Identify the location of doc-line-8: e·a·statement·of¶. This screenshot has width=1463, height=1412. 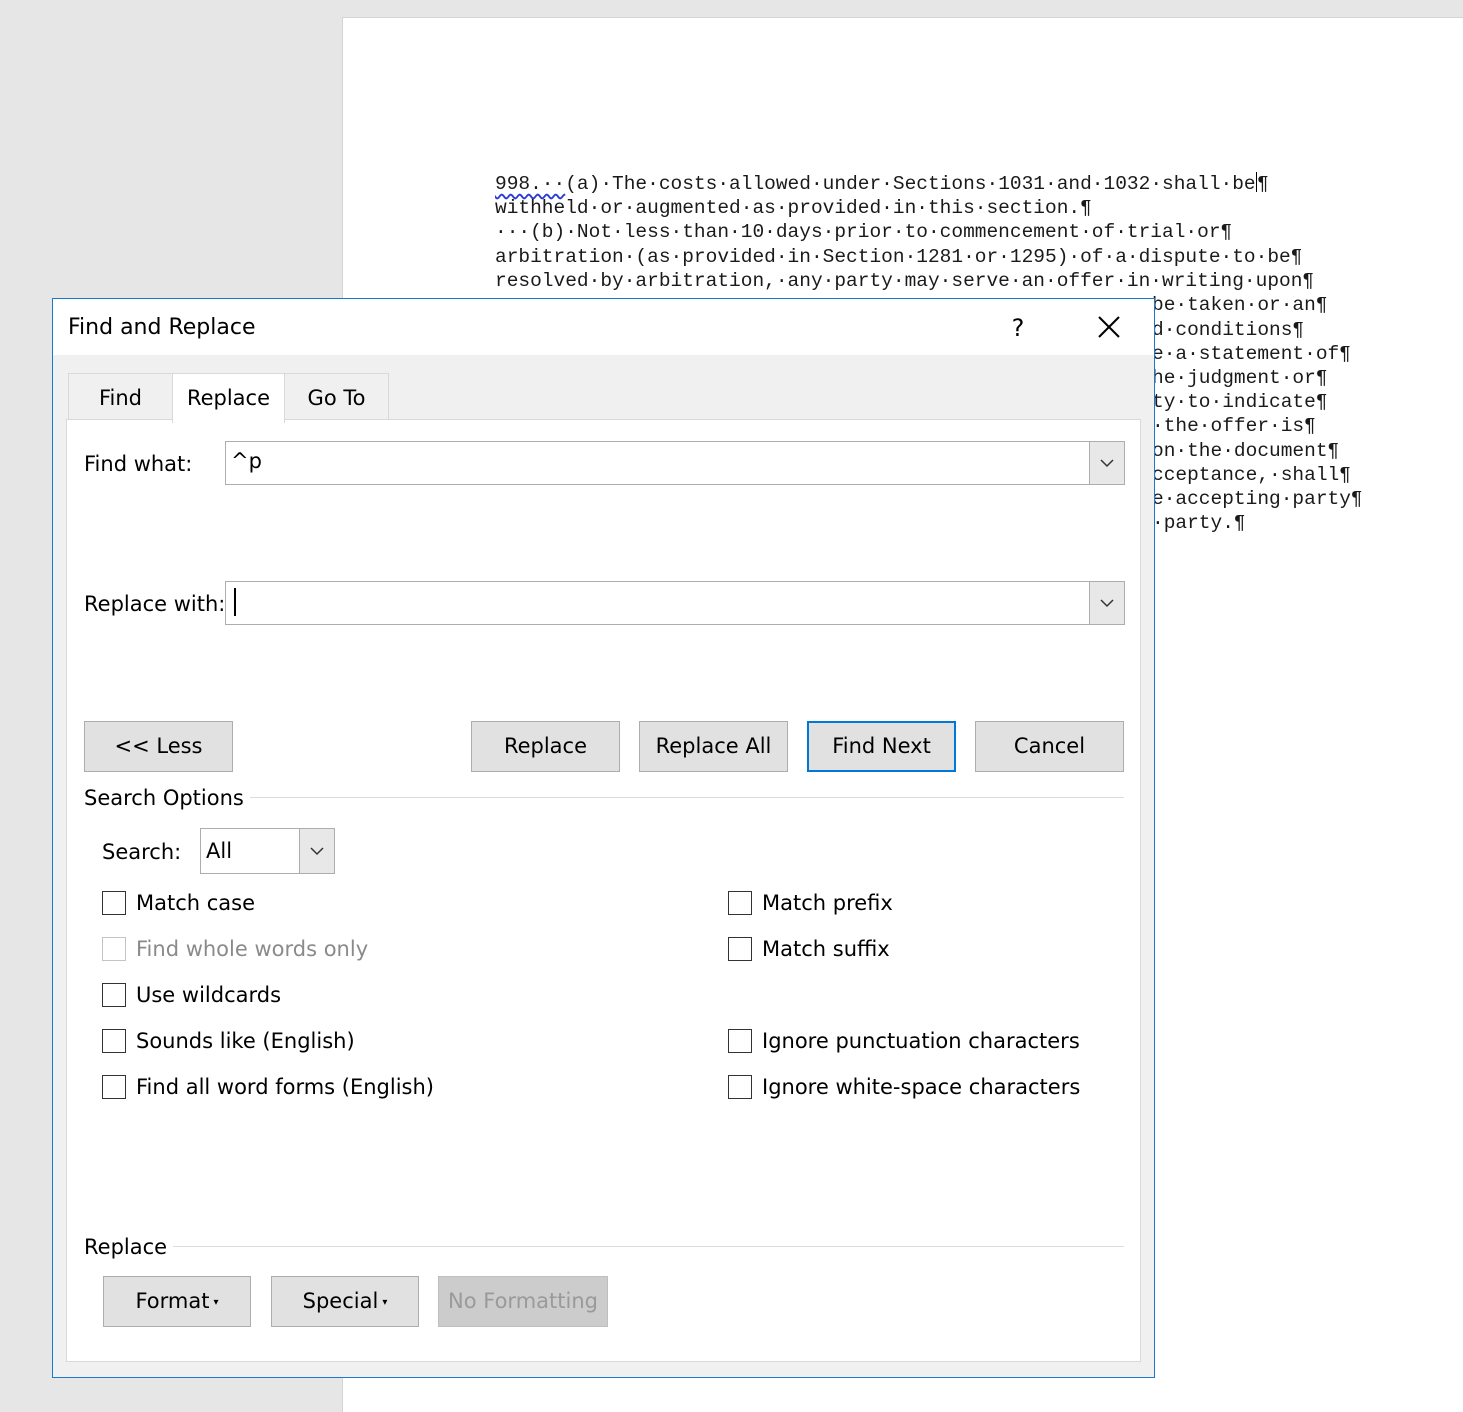
(1251, 354).